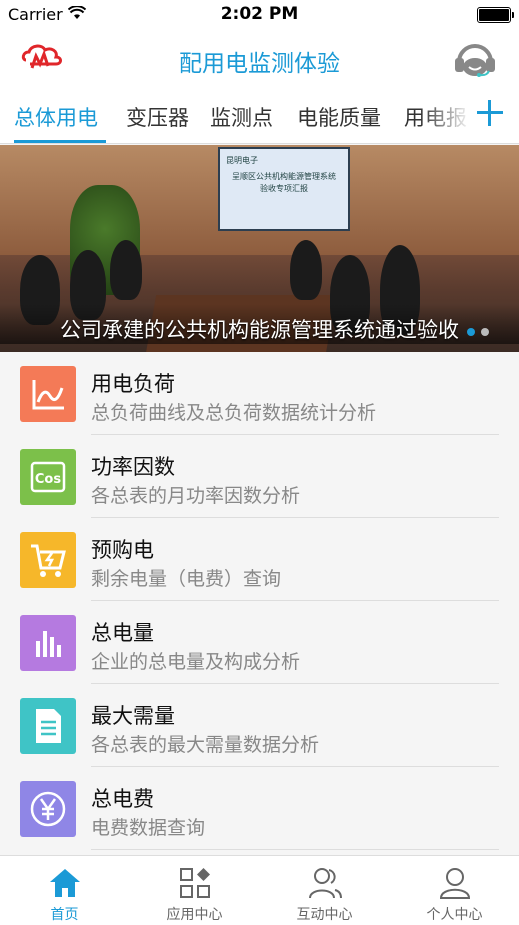 This screenshot has width=519, height=925. I want to click on list-item-subtitle: 电费数据查询, so click(148, 828).